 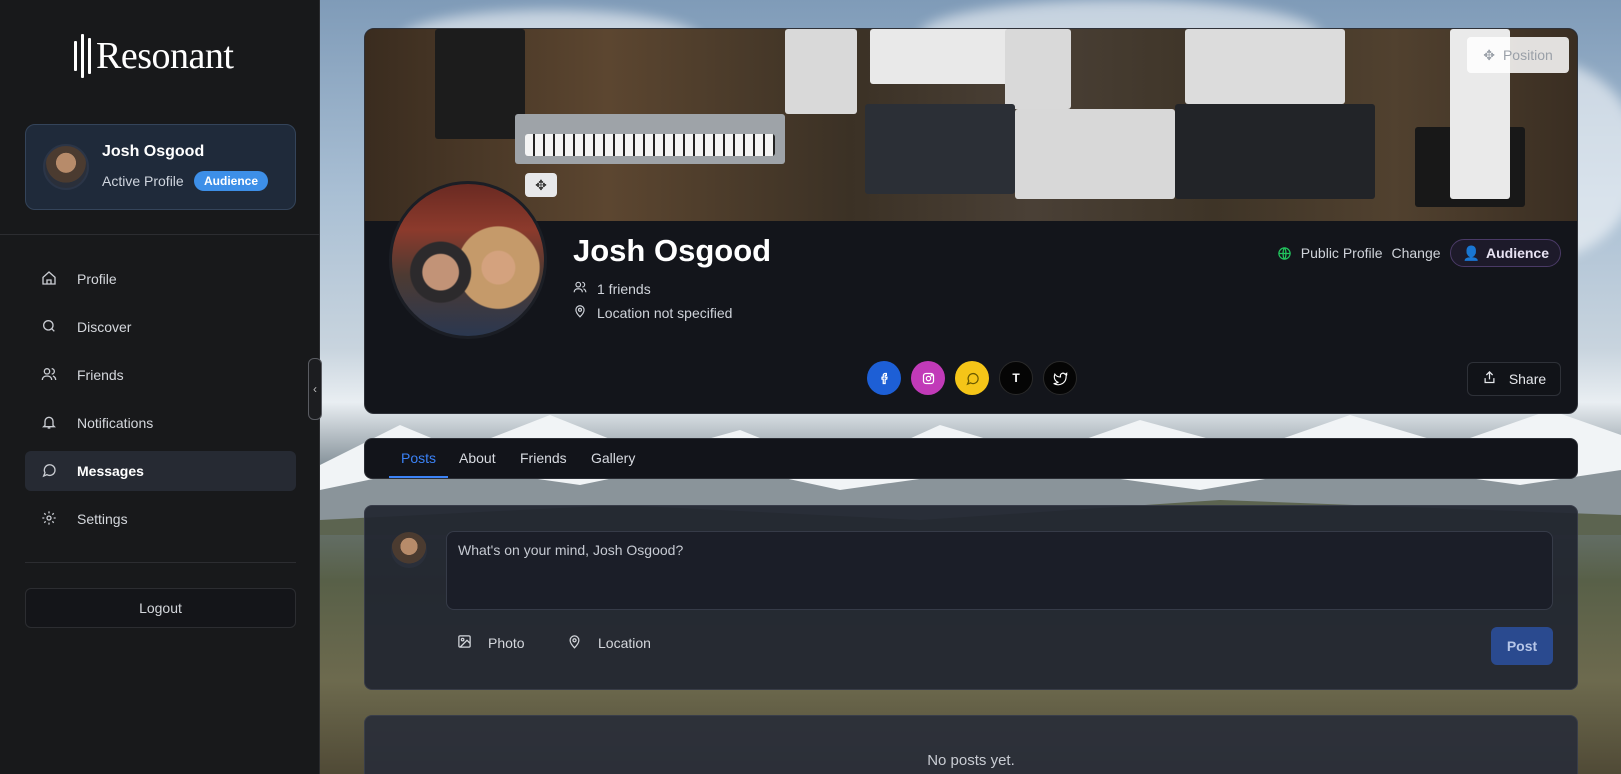 What do you see at coordinates (1527, 379) in the screenshot?
I see `share-label: Share` at bounding box center [1527, 379].